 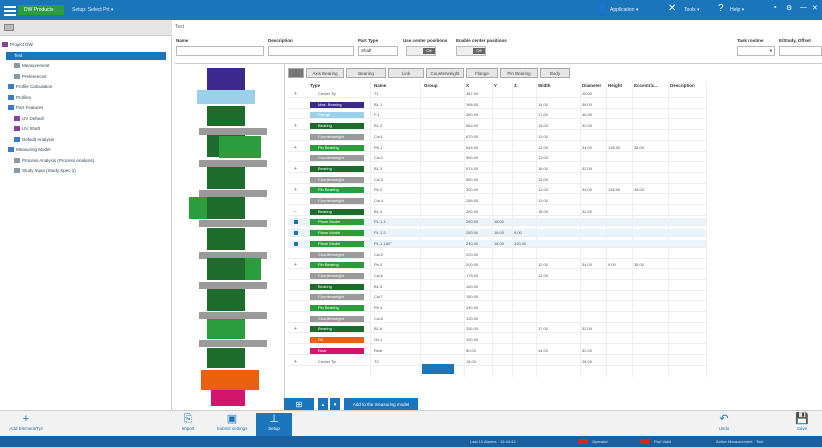 I want to click on tree-item: Study Input (Study Spec 1), so click(x=45, y=171).